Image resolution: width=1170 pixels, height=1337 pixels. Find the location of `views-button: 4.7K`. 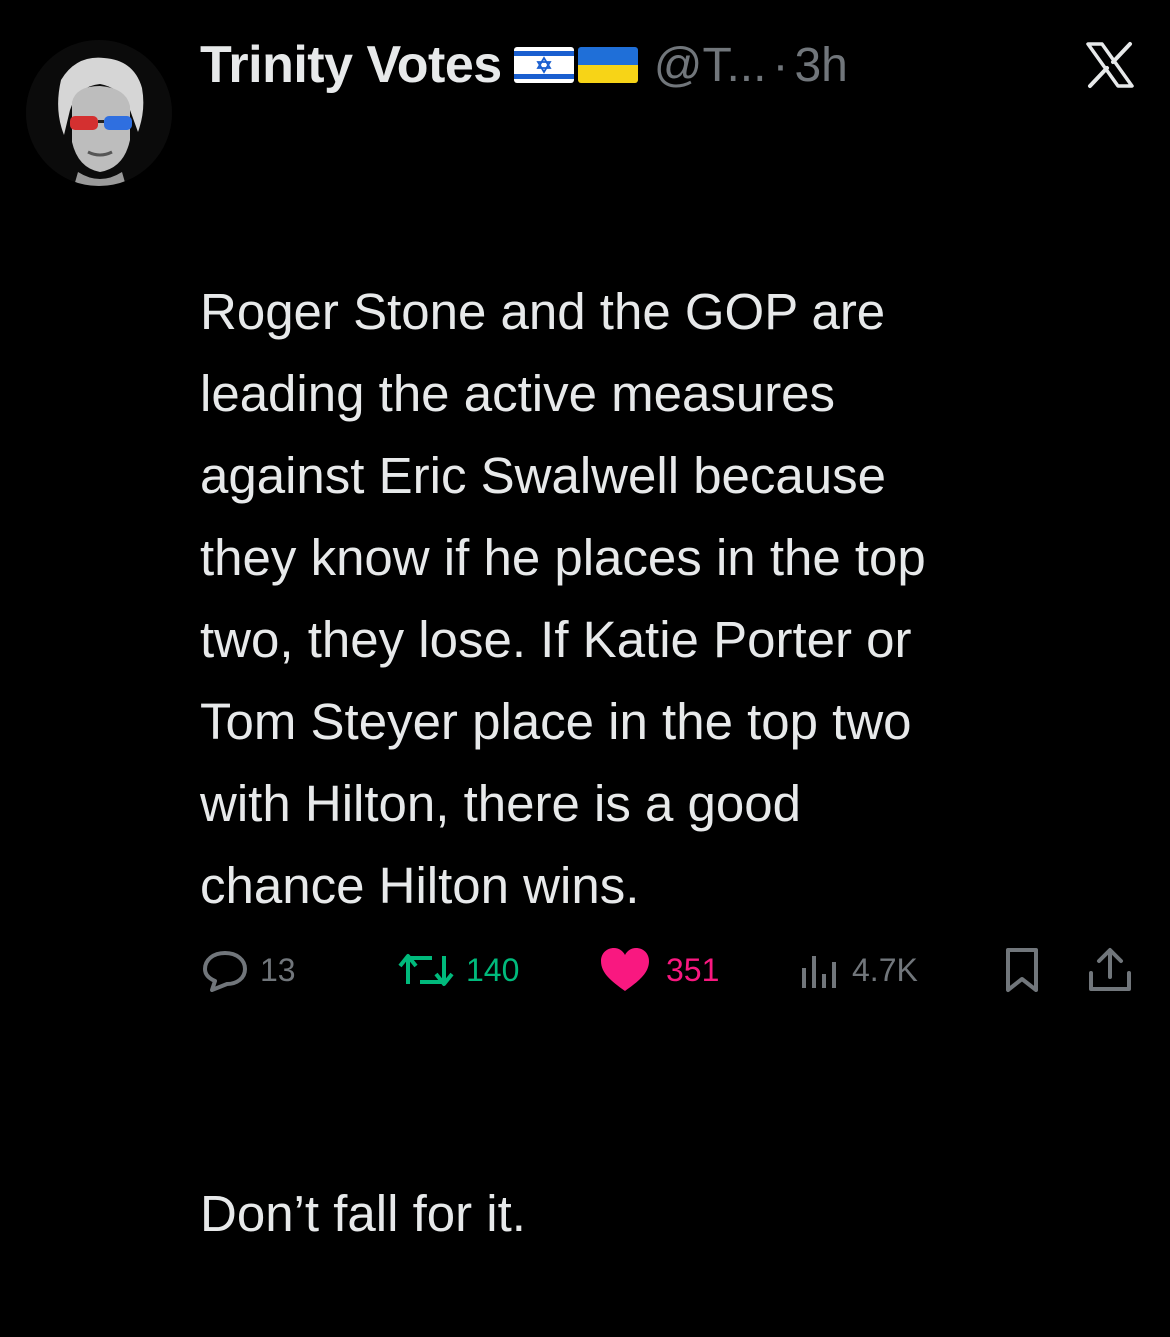

views-button: 4.7K is located at coordinates (858, 970).